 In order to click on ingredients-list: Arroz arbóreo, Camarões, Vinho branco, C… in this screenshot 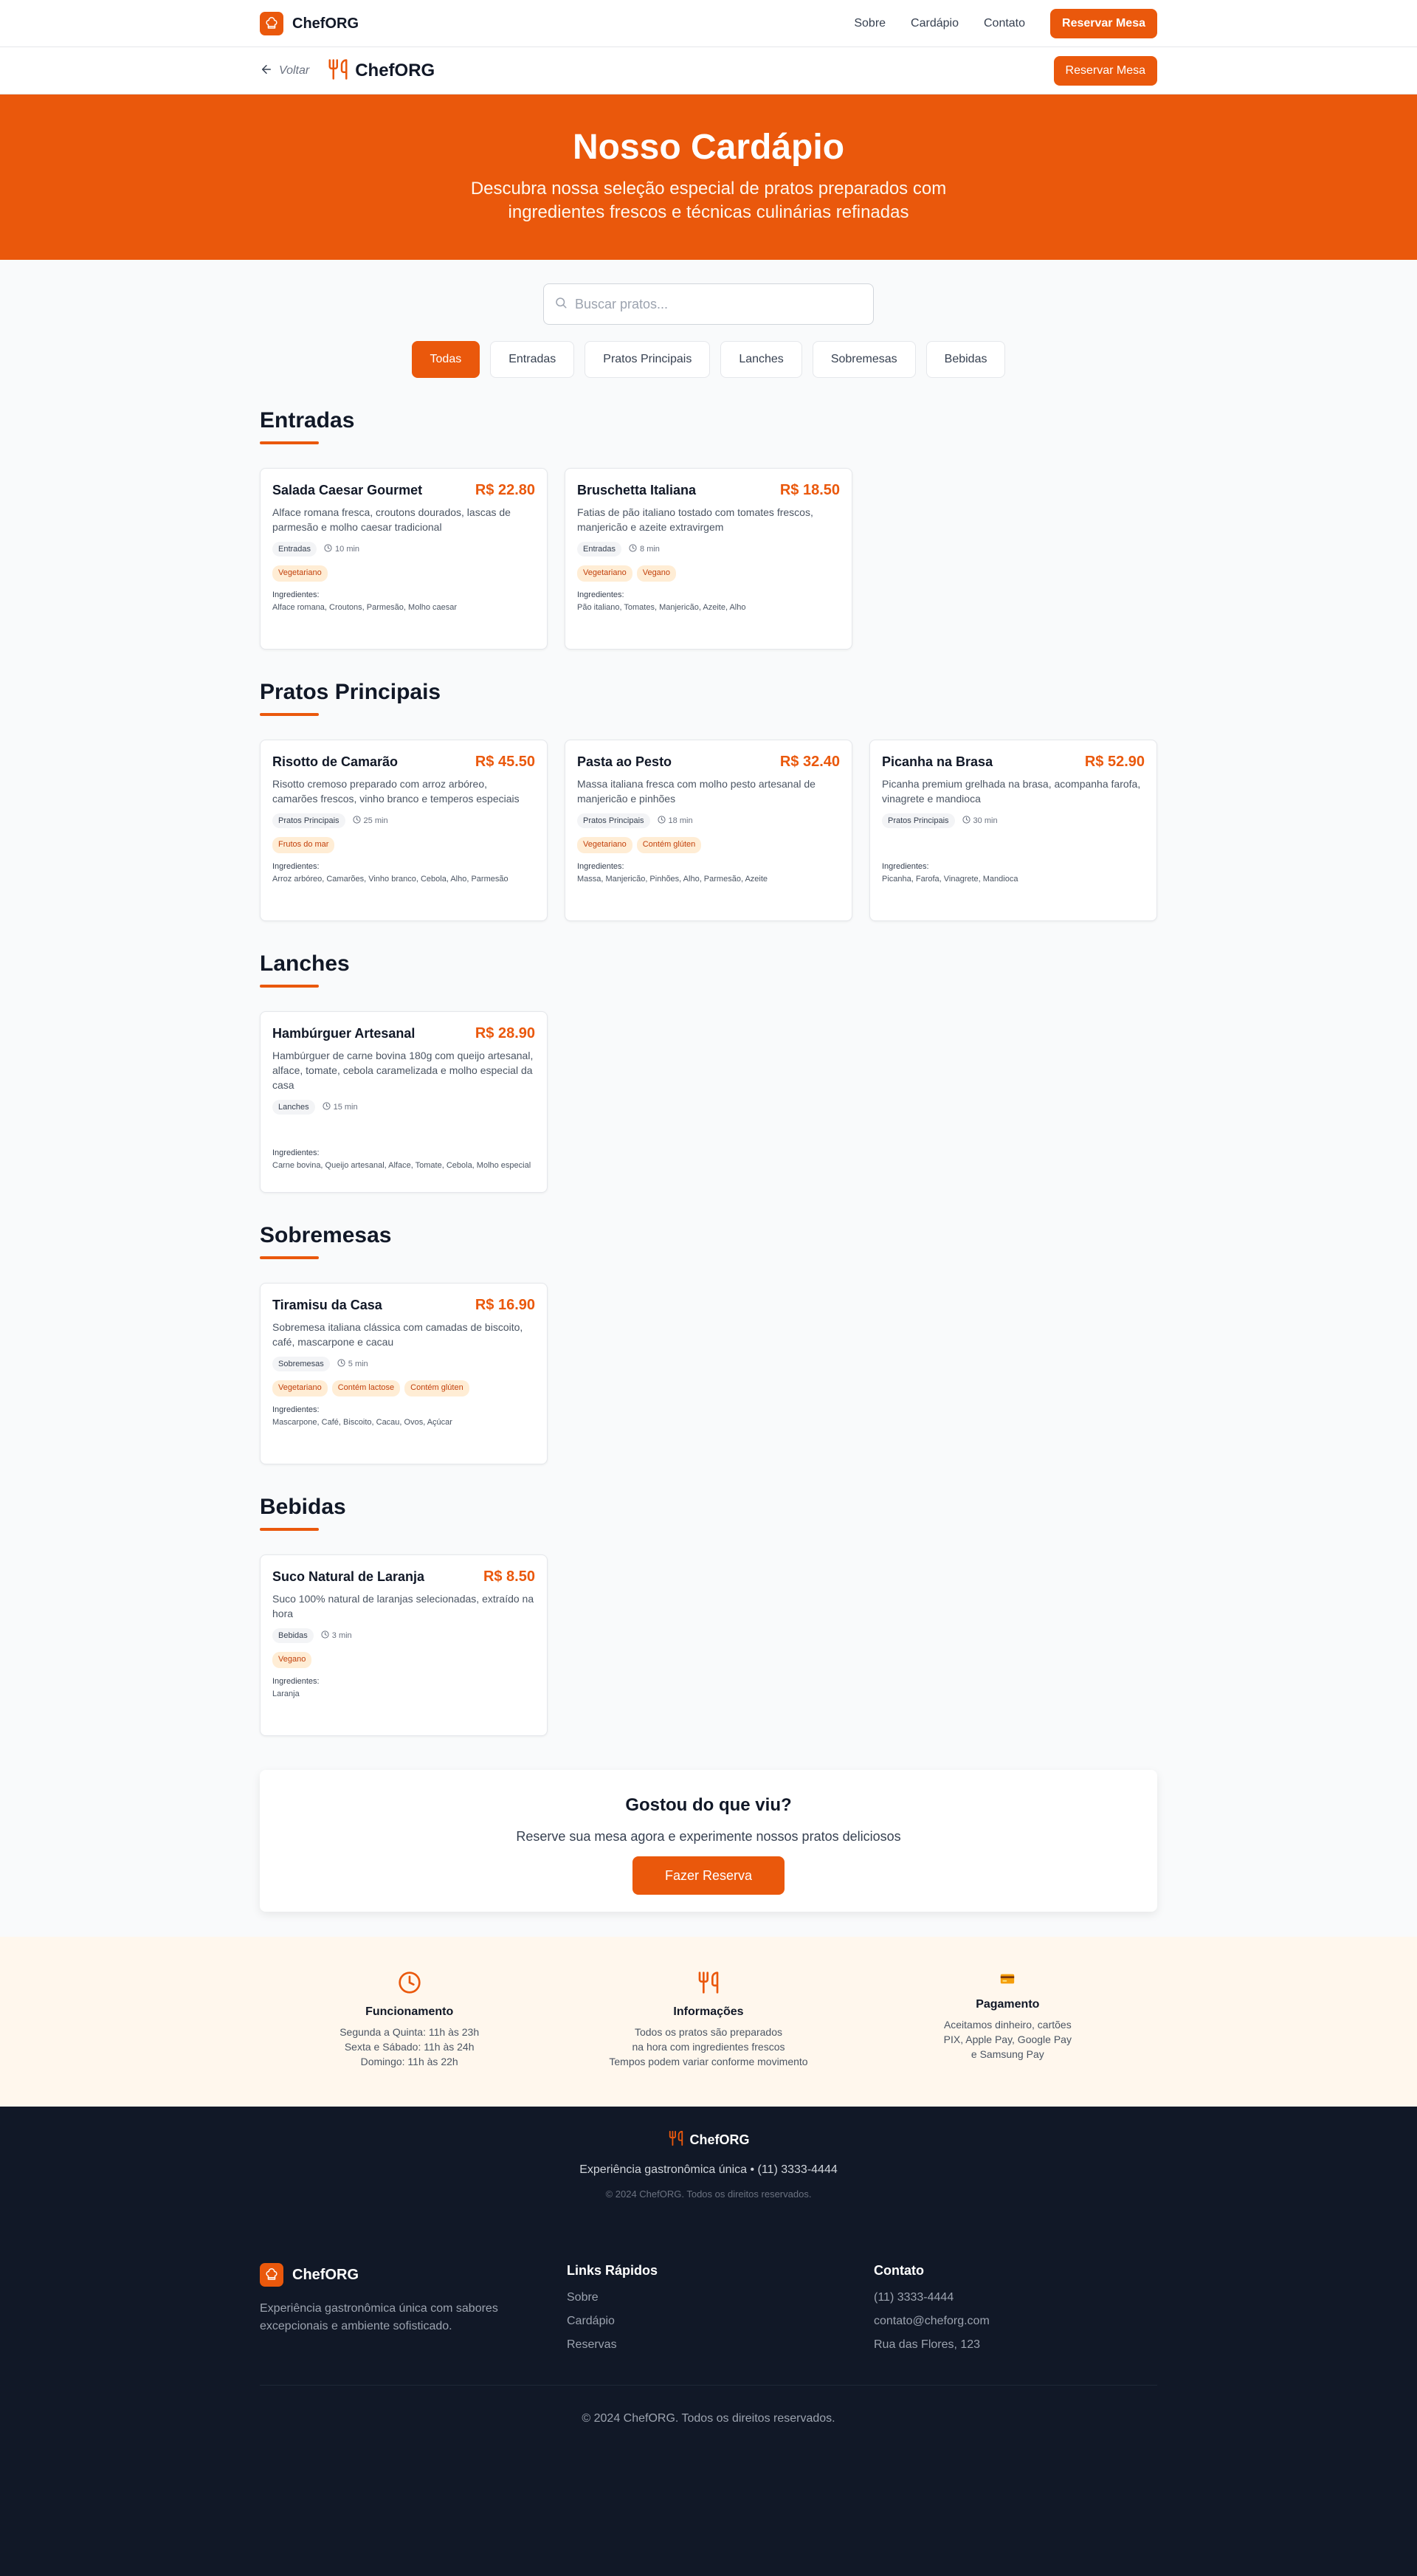, I will do `click(390, 879)`.